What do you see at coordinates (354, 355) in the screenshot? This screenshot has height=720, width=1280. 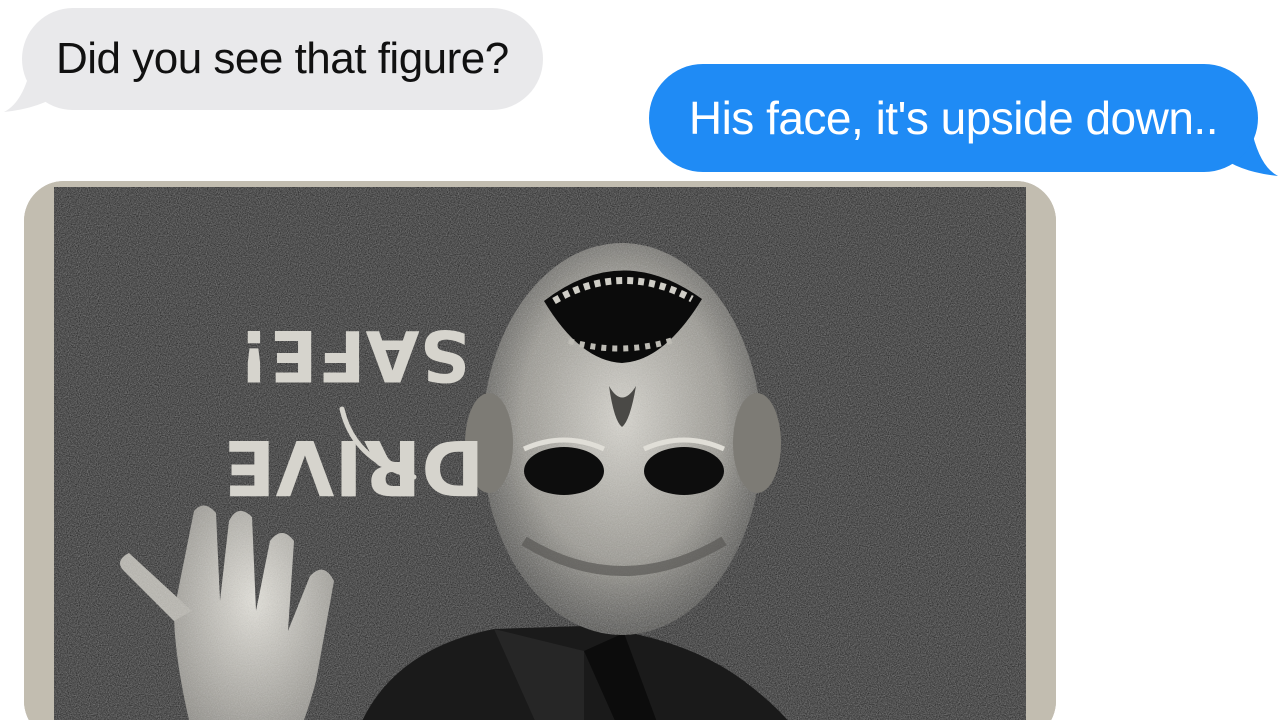 I see `handwritten-text-safe: SAFE!` at bounding box center [354, 355].